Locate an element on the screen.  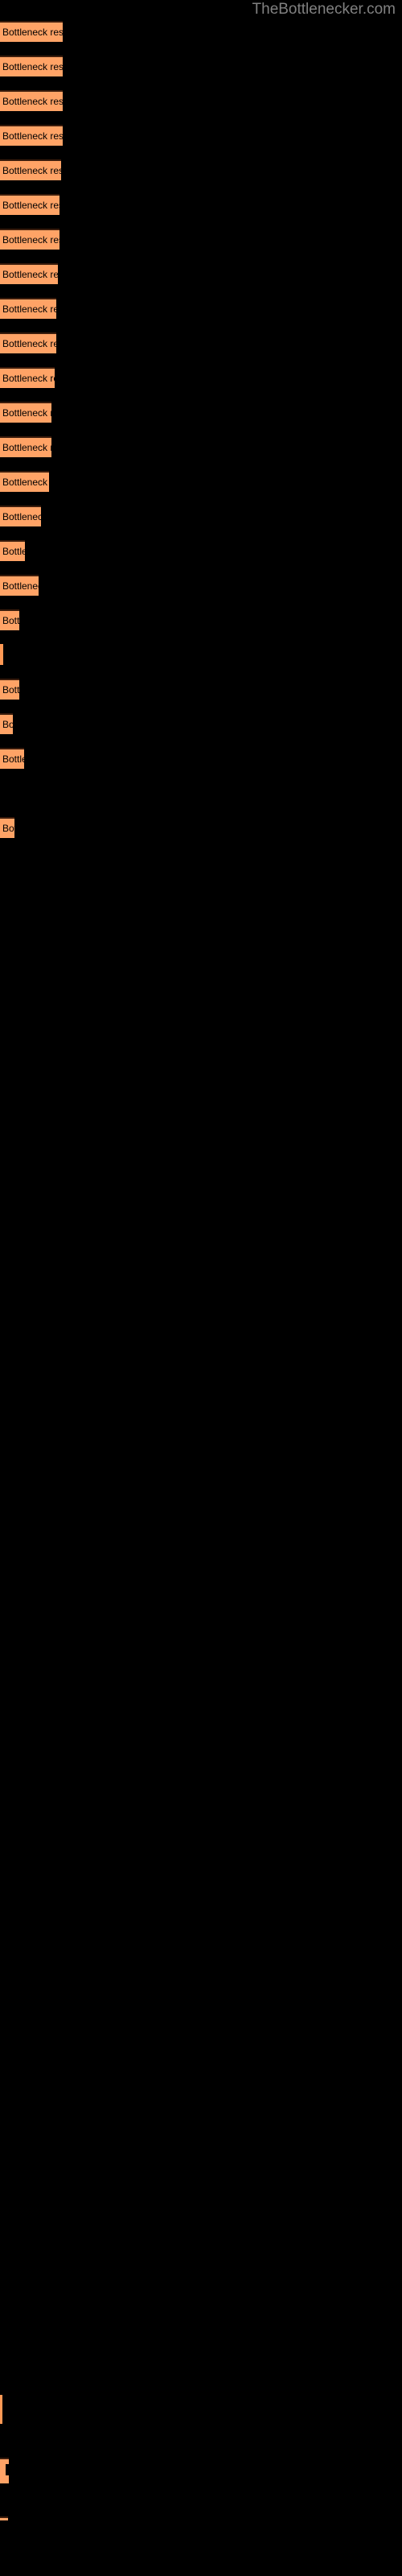
bar-notch is located at coordinates (7, 2469).